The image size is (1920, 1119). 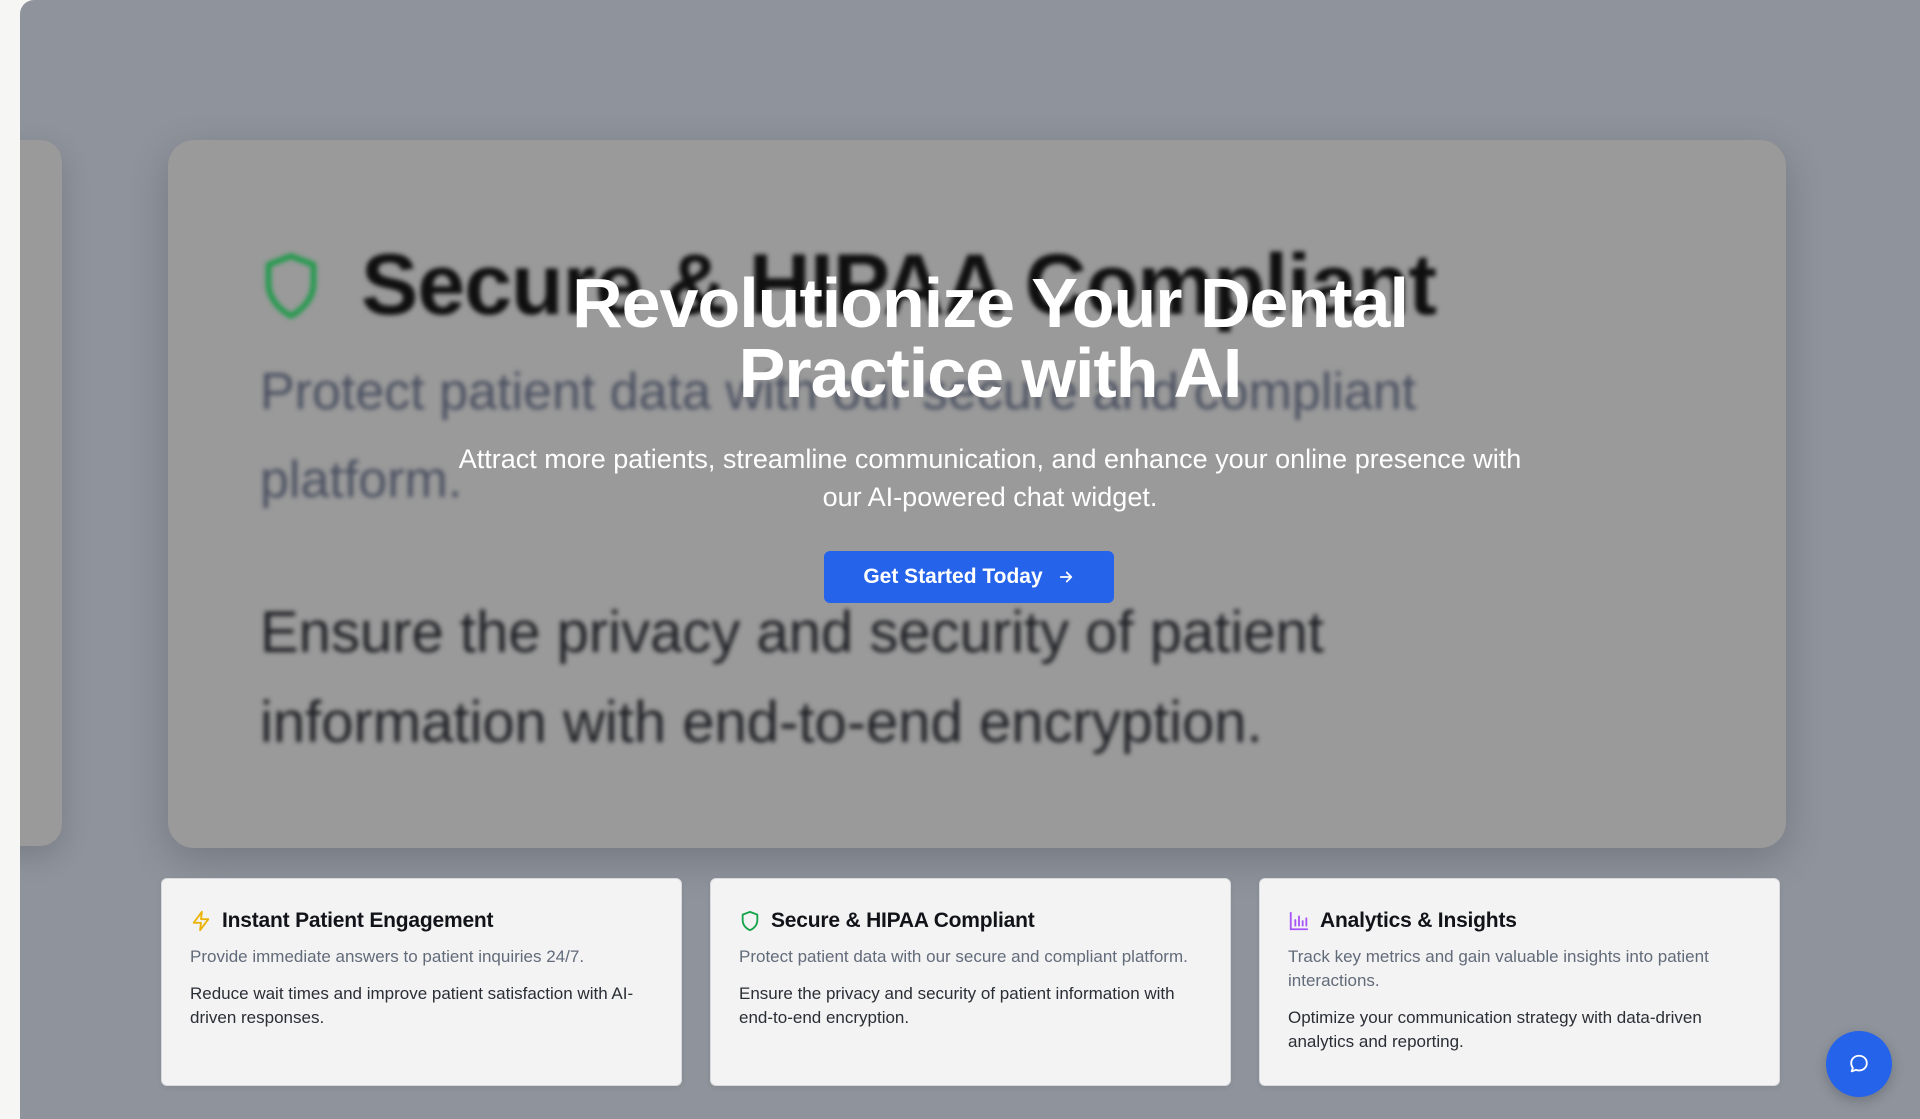 I want to click on get-started-label: Get Started Today, so click(x=953, y=576).